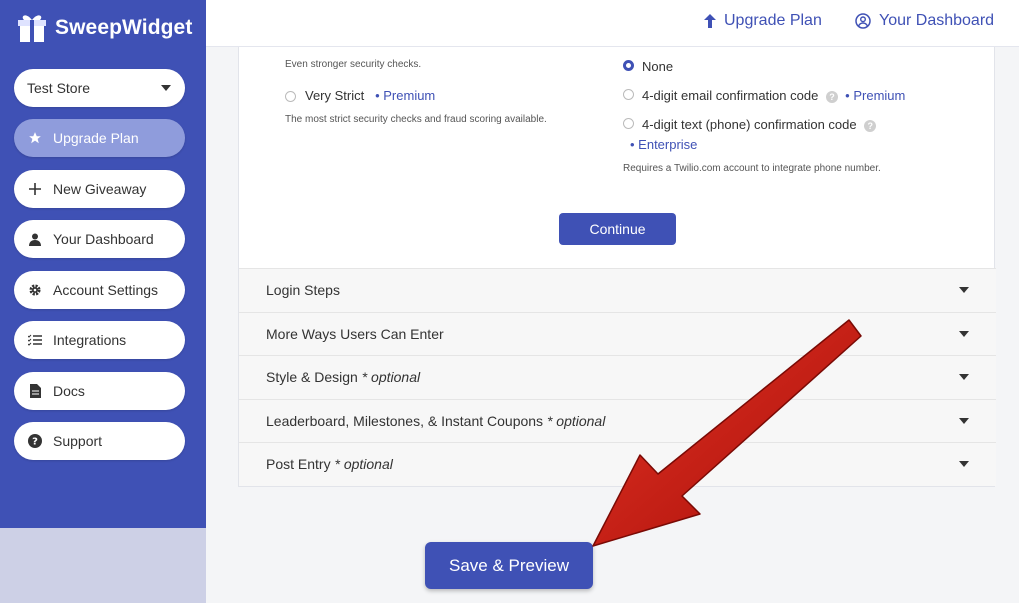  Describe the element at coordinates (124, 27) in the screenshot. I see `brand-name: SweepWidget` at that location.